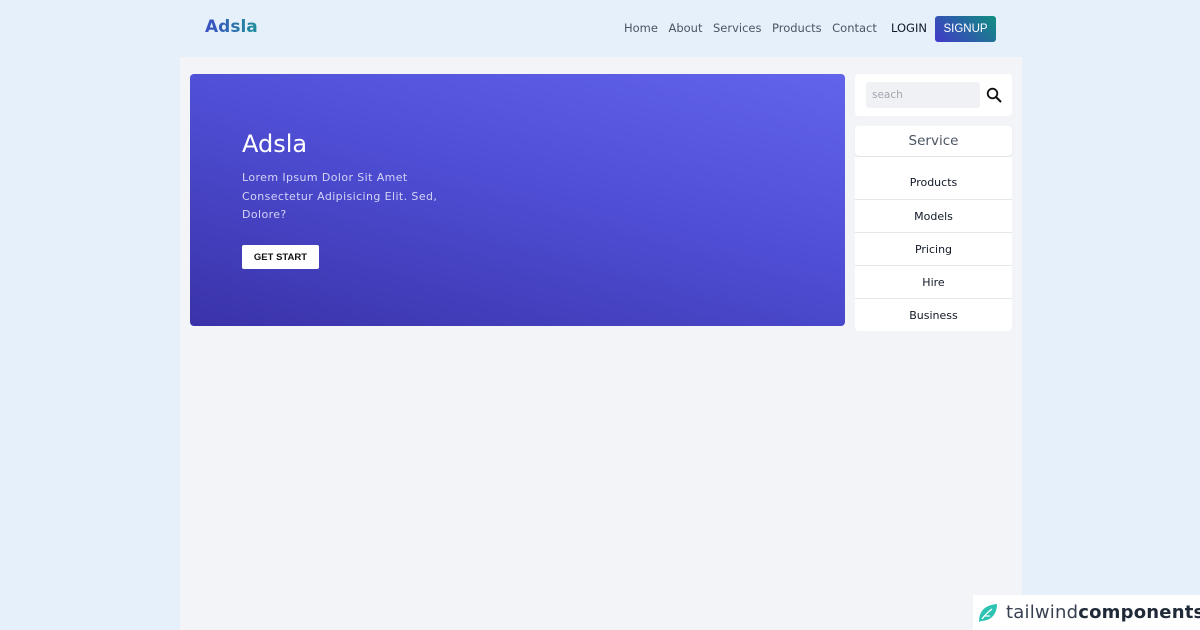  I want to click on nav-services: Services, so click(737, 28).